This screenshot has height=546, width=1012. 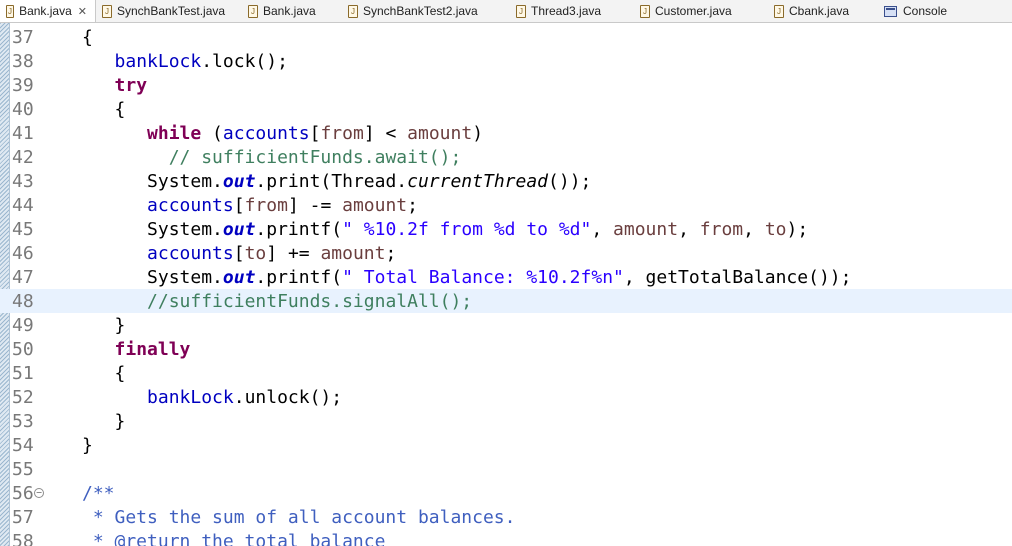 I want to click on tab-bank-java: J Bank.java ✕, so click(x=48, y=11).